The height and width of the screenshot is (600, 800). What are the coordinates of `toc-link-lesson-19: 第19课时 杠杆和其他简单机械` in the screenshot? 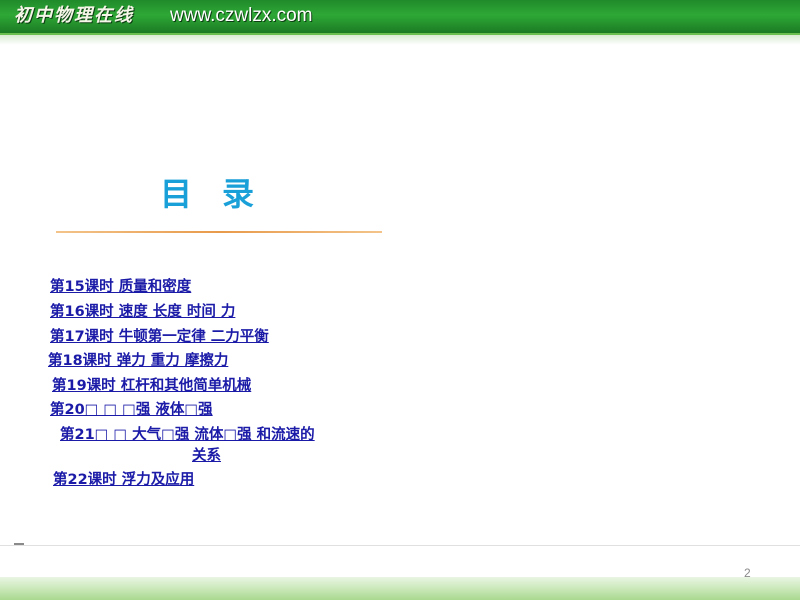 It's located at (151, 386).